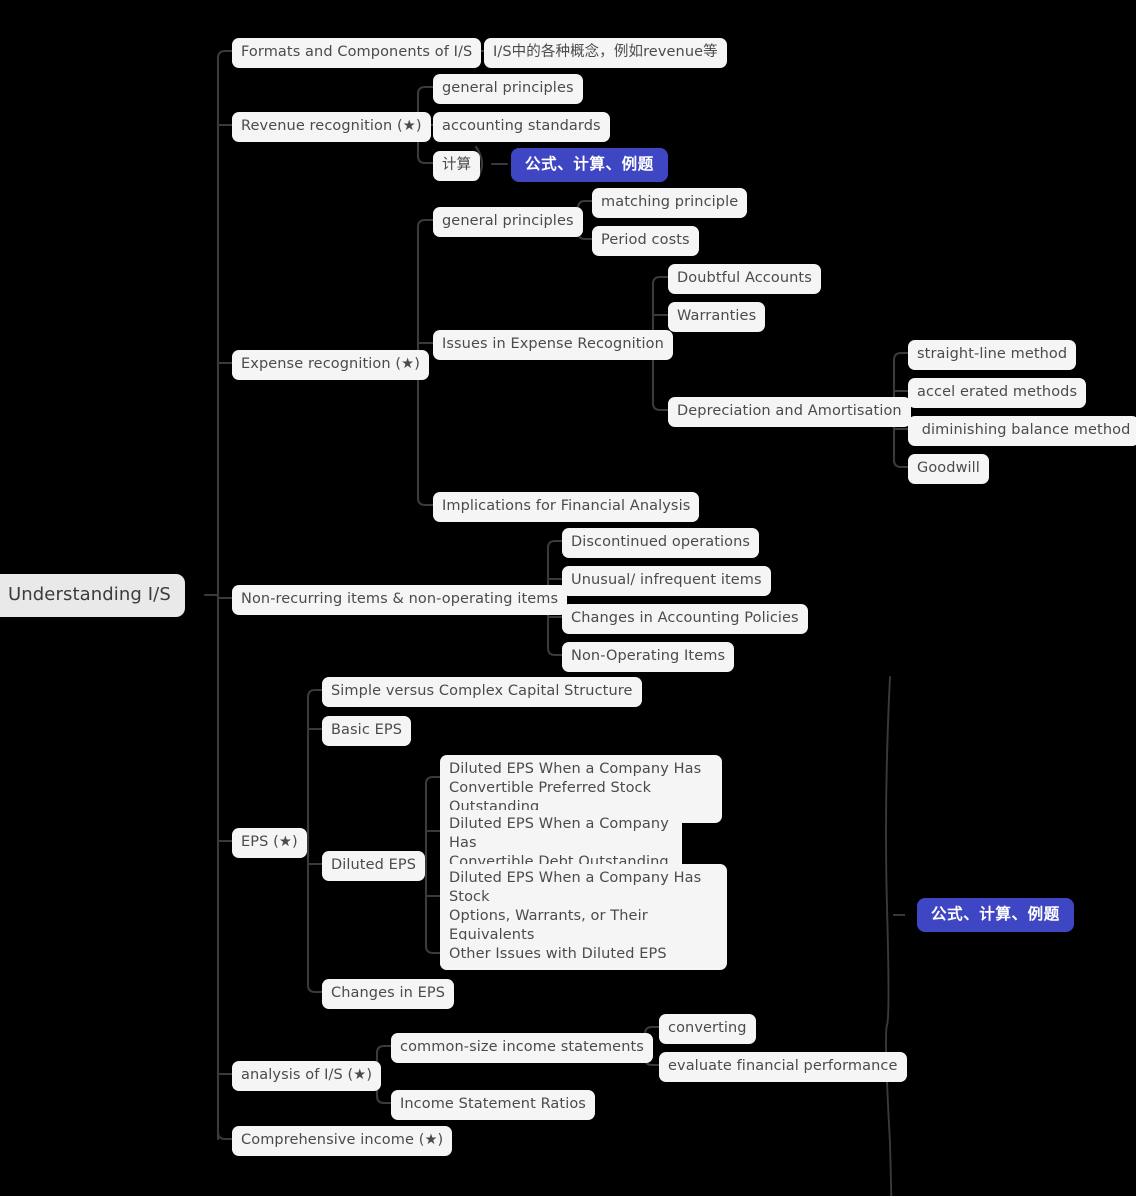 Image resolution: width=1136 pixels, height=1196 pixels. I want to click on link-nr-nonop, so click(555, 651).